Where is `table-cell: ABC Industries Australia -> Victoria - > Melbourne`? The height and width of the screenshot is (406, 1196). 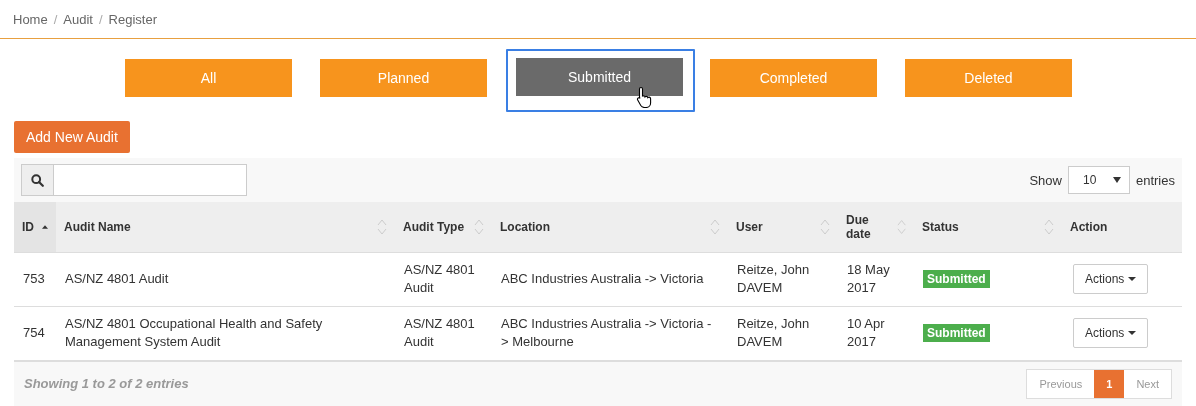 table-cell: ABC Industries Australia -> Victoria - > Melbourne is located at coordinates (606, 332).